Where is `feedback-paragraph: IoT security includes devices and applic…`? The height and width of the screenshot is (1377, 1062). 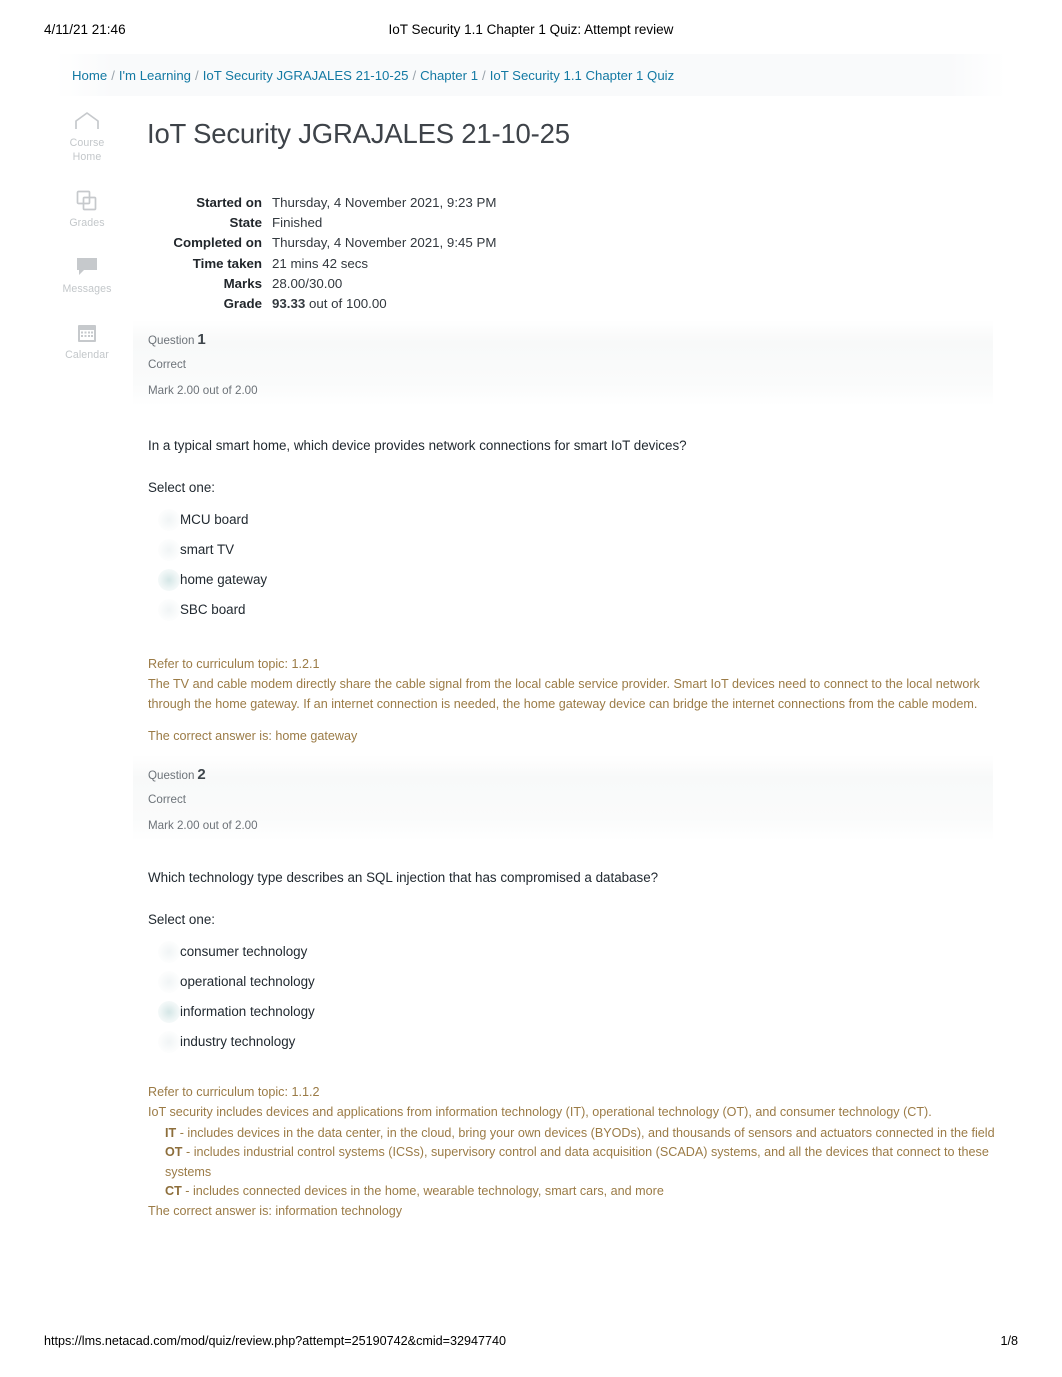 feedback-paragraph: IoT security includes devices and applic… is located at coordinates (540, 1112).